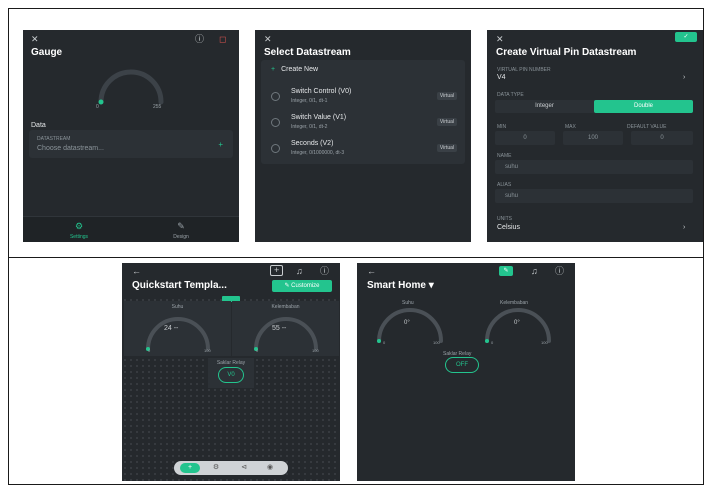 The image size is (712, 491). What do you see at coordinates (307, 52) in the screenshot?
I see `page-title: Select Datastream` at bounding box center [307, 52].